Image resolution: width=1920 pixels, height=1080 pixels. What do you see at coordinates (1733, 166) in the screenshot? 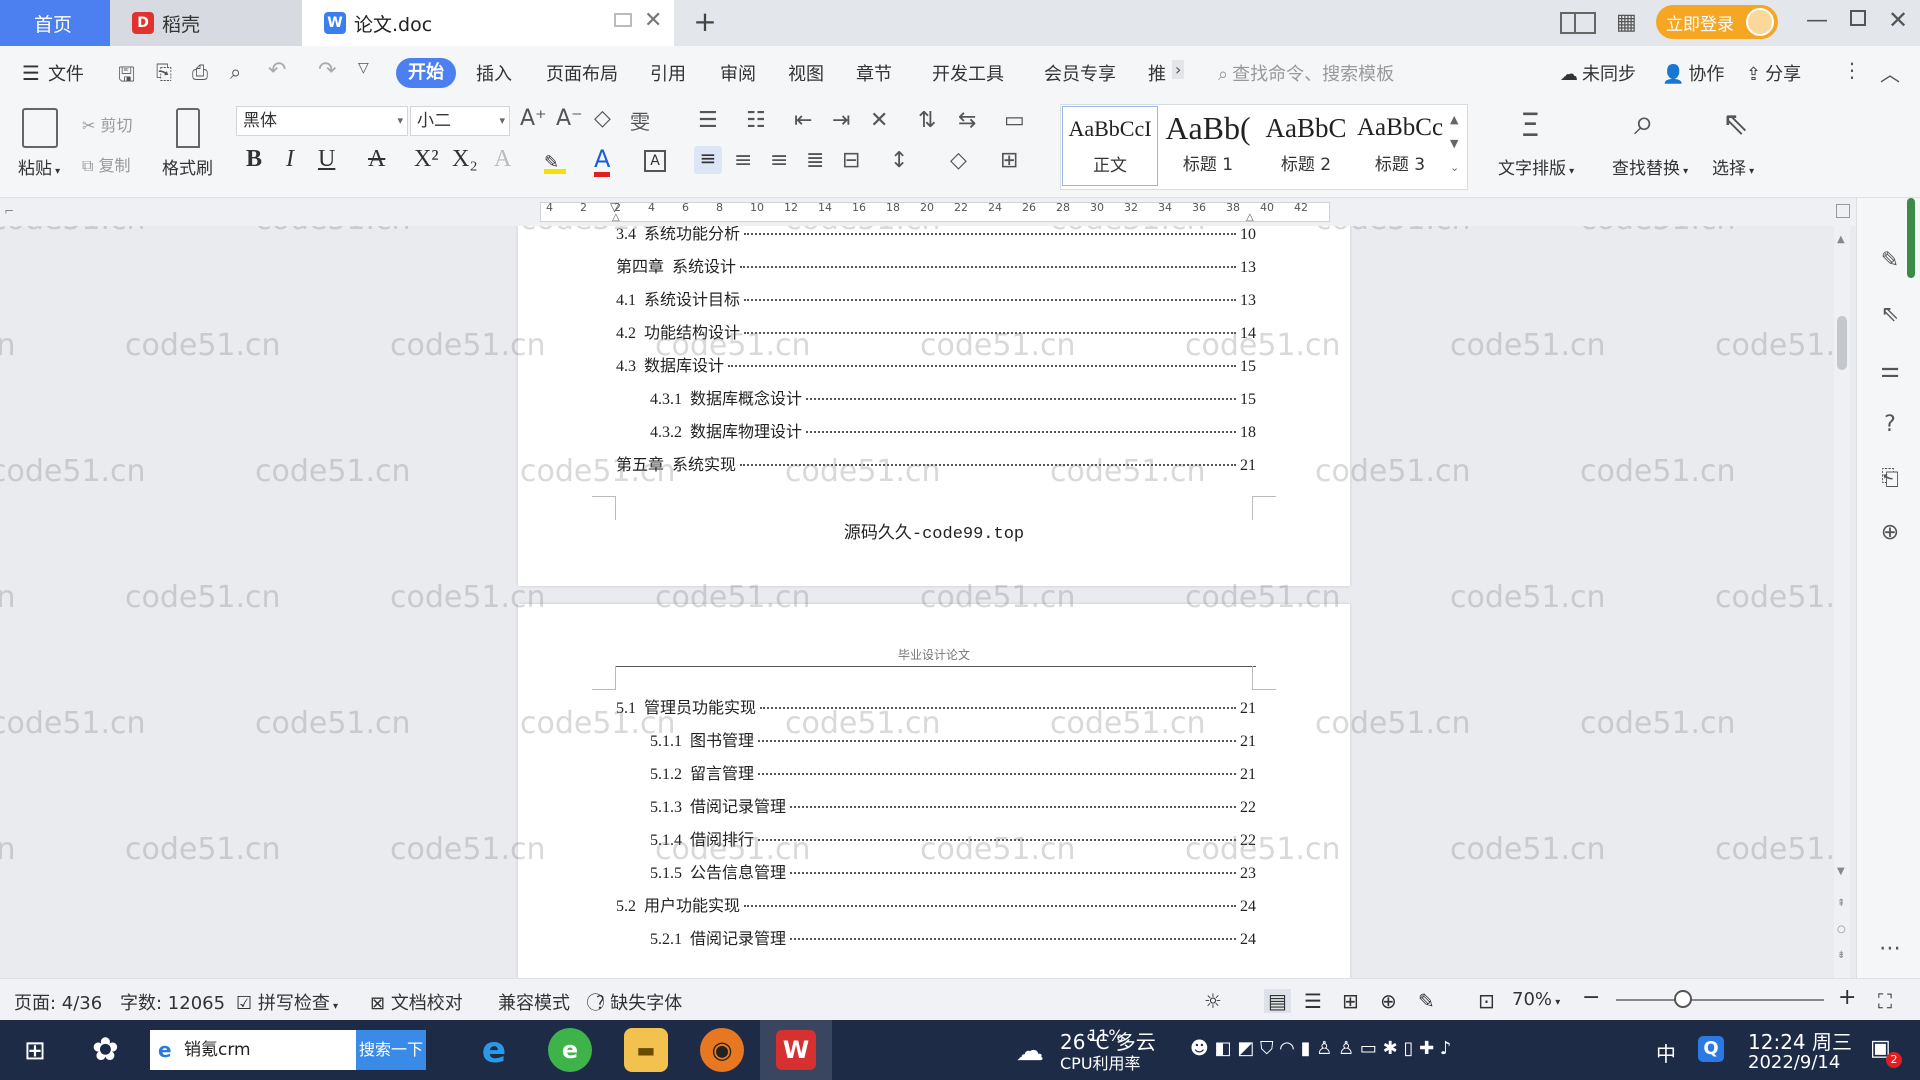
I see `select-button: 选择 ▾` at bounding box center [1733, 166].